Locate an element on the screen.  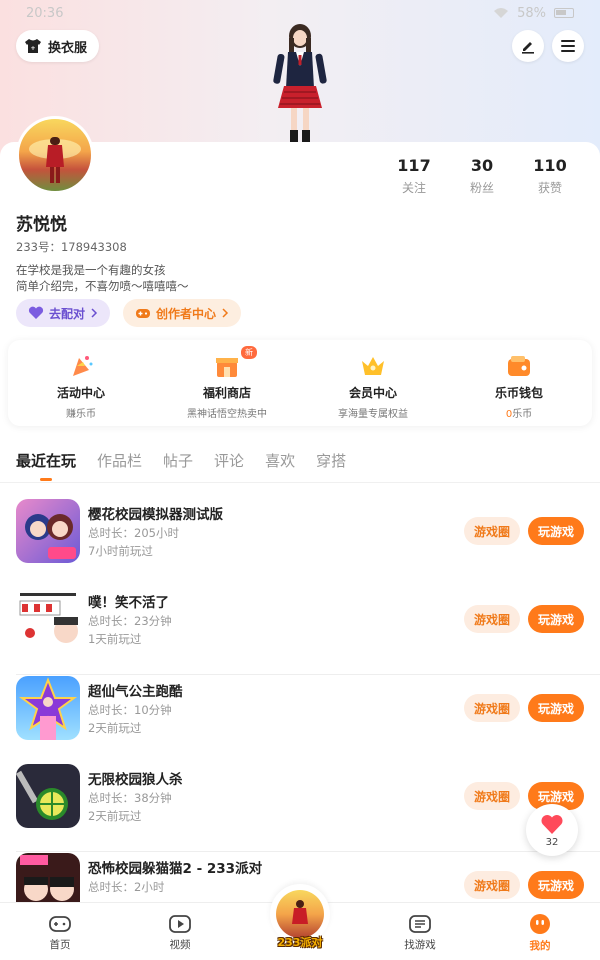
heart-icon is located at coordinates (552, 824).